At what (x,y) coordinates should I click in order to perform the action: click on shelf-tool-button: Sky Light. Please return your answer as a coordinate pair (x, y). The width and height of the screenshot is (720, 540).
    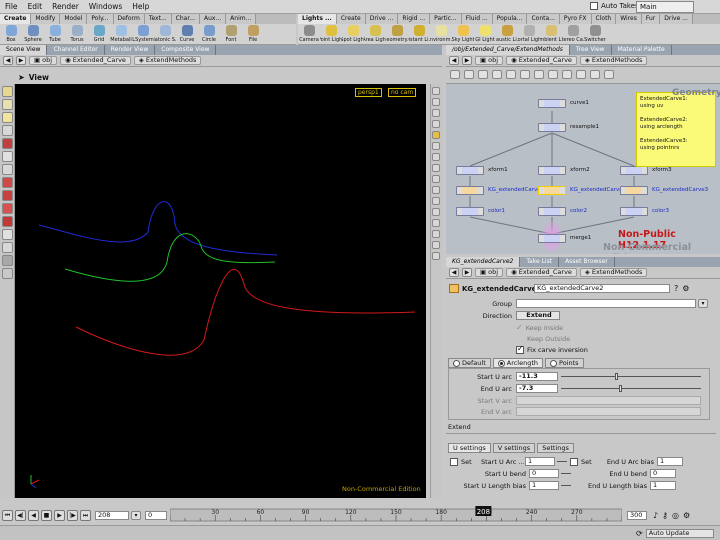
    Looking at the image, I should click on (463, 34).